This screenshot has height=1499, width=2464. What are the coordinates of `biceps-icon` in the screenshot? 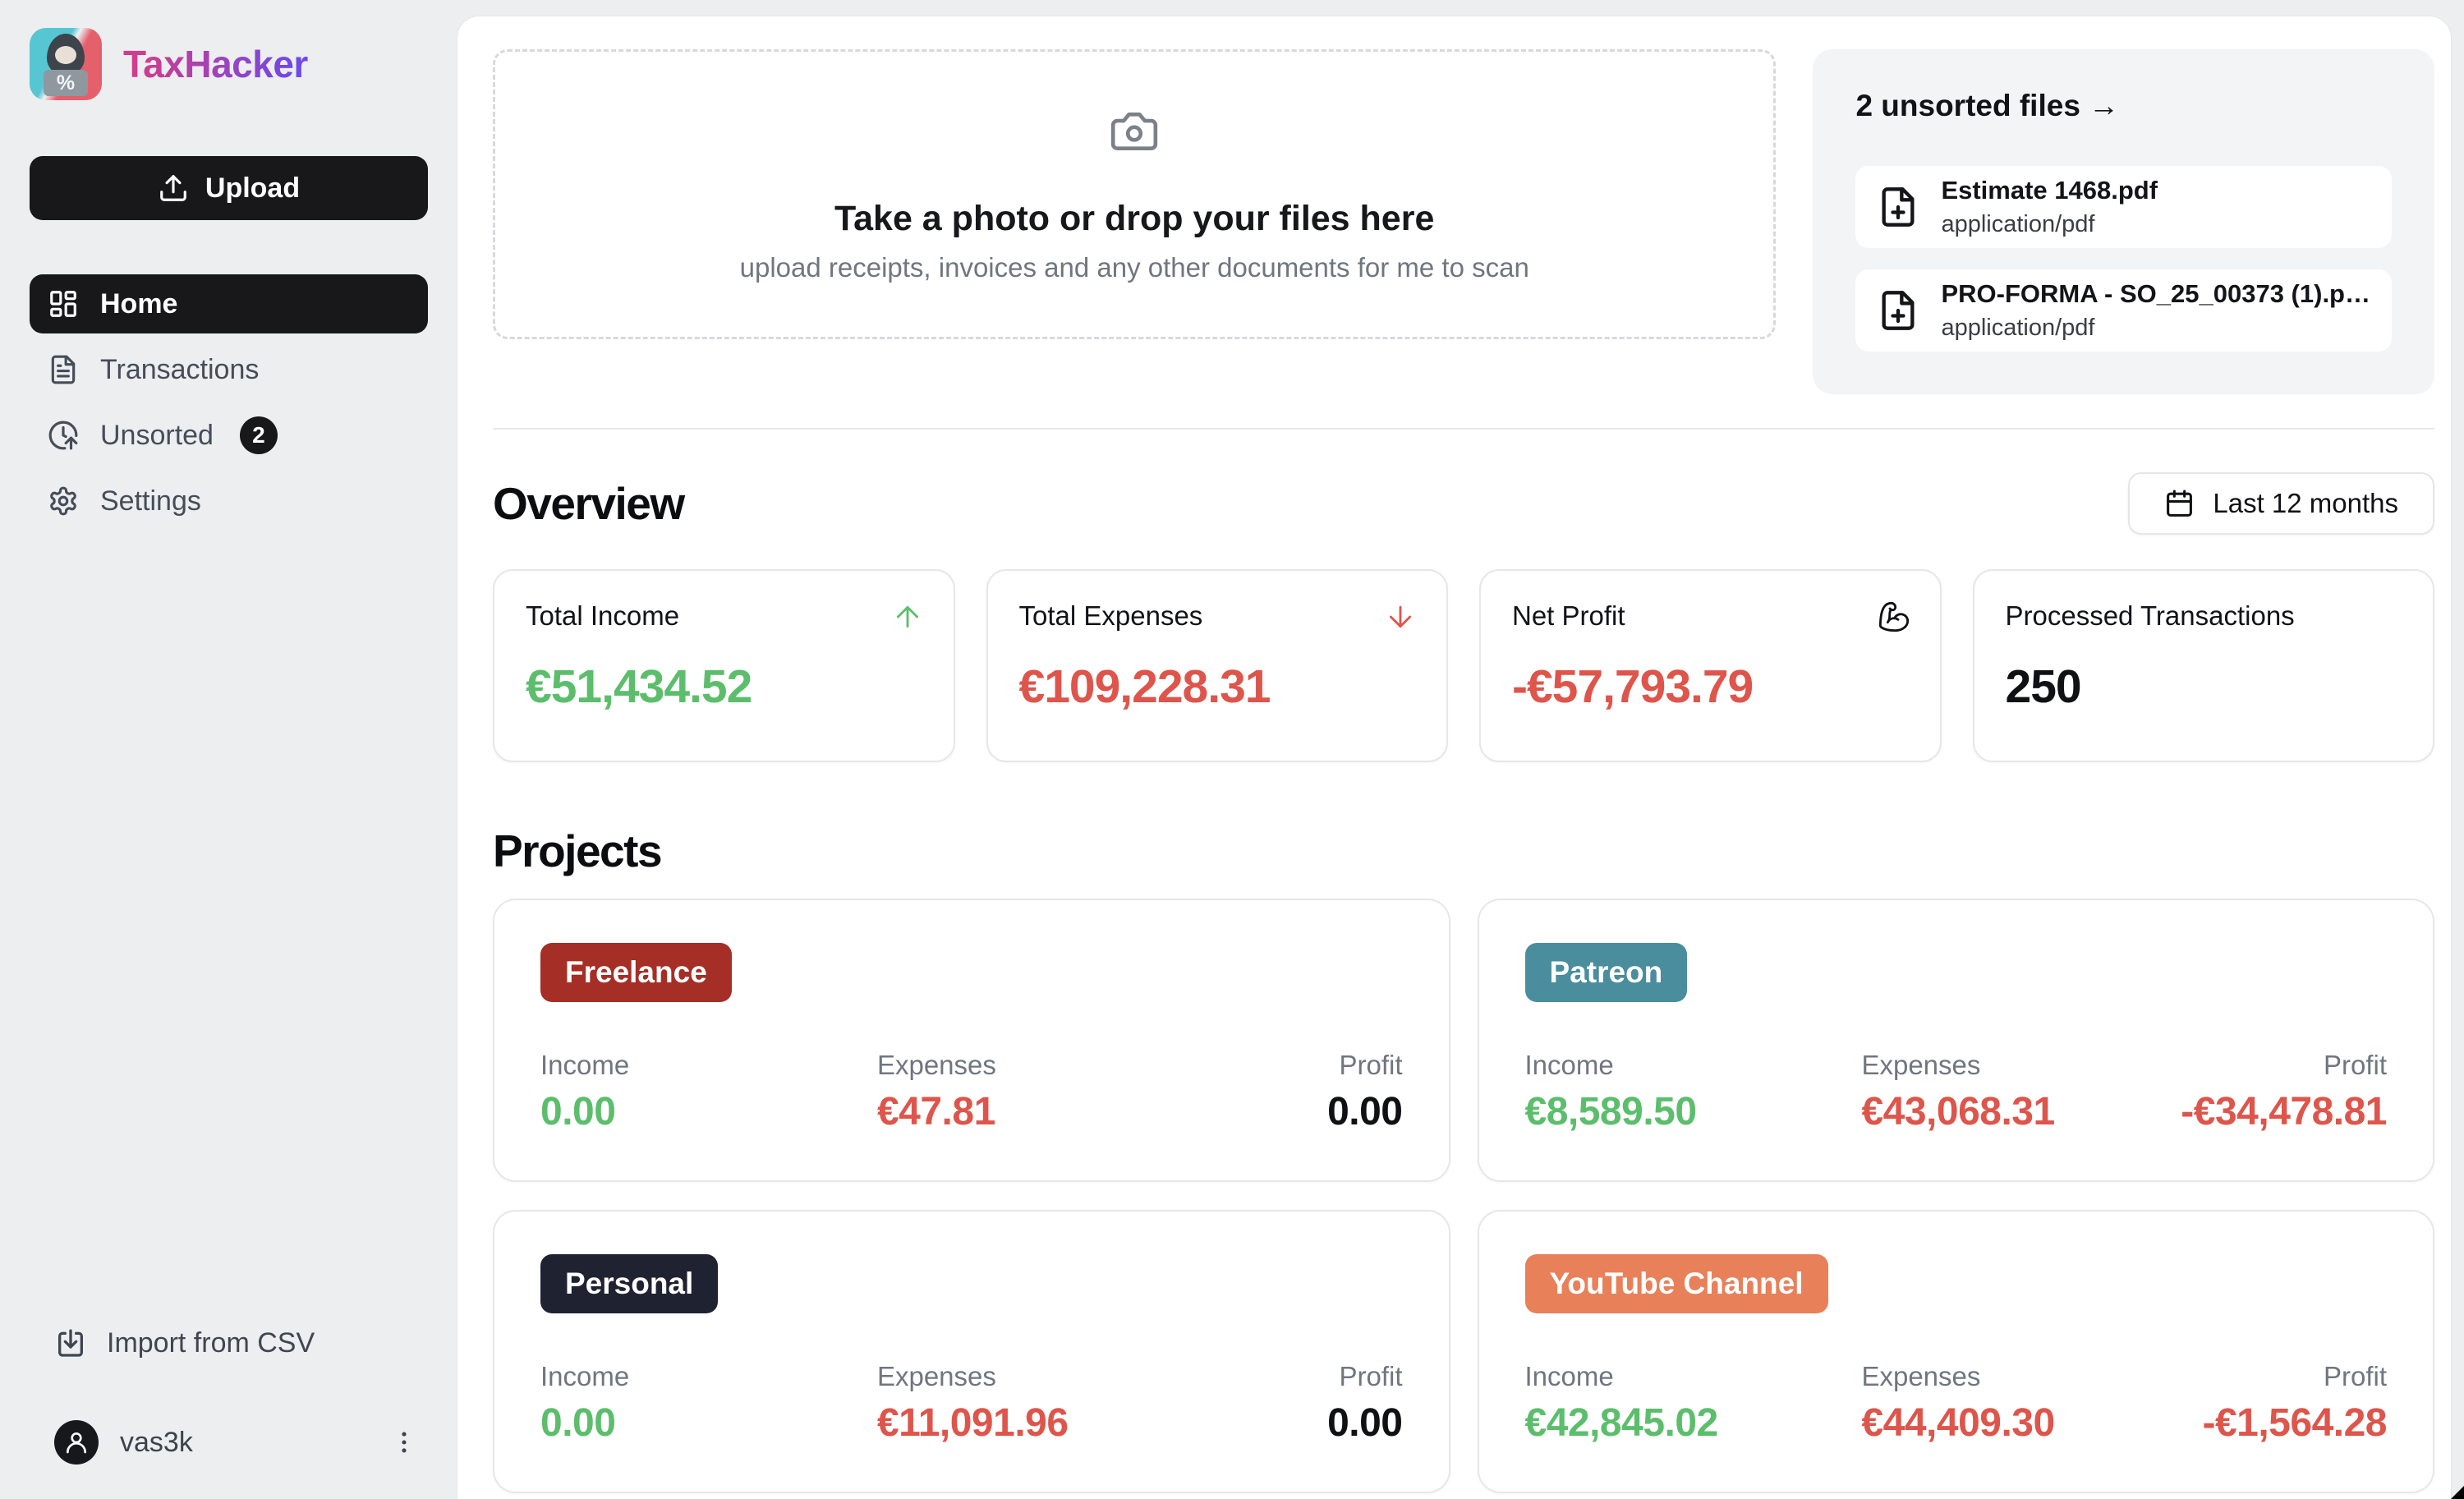 It's located at (1894, 616).